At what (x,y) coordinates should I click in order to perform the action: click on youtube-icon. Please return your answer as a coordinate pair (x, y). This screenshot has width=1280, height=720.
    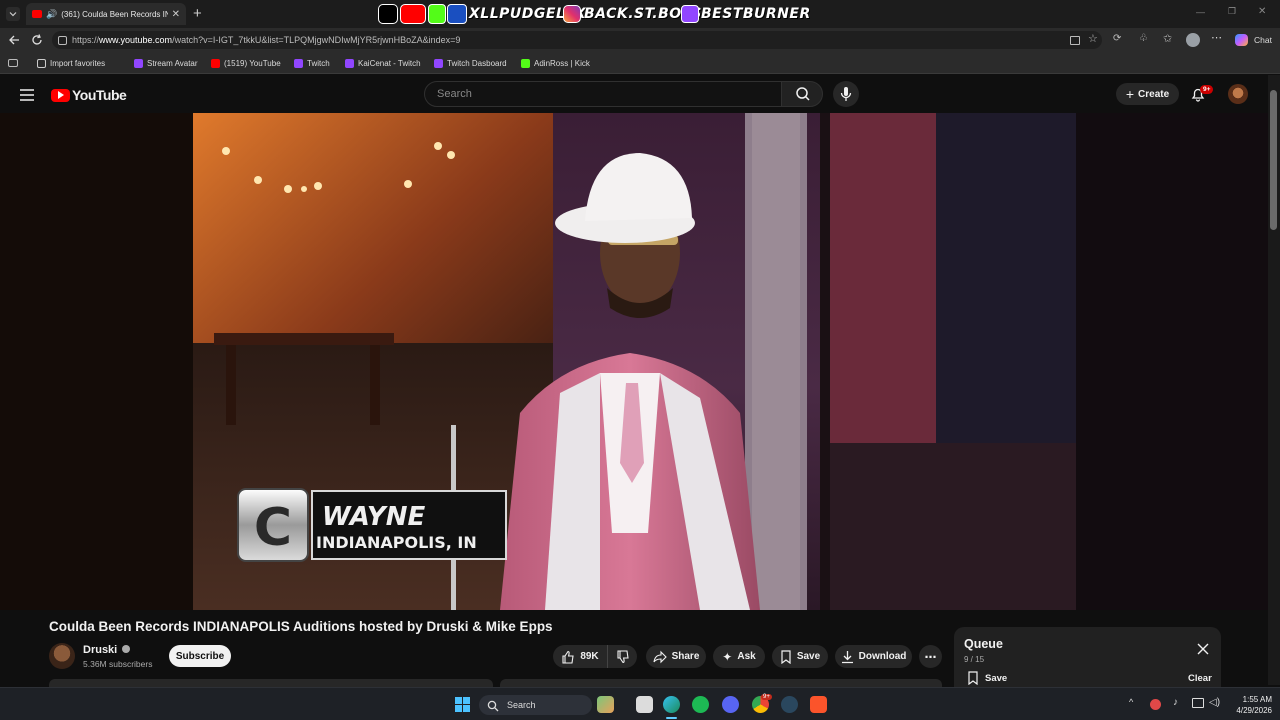
    Looking at the image, I should click on (413, 14).